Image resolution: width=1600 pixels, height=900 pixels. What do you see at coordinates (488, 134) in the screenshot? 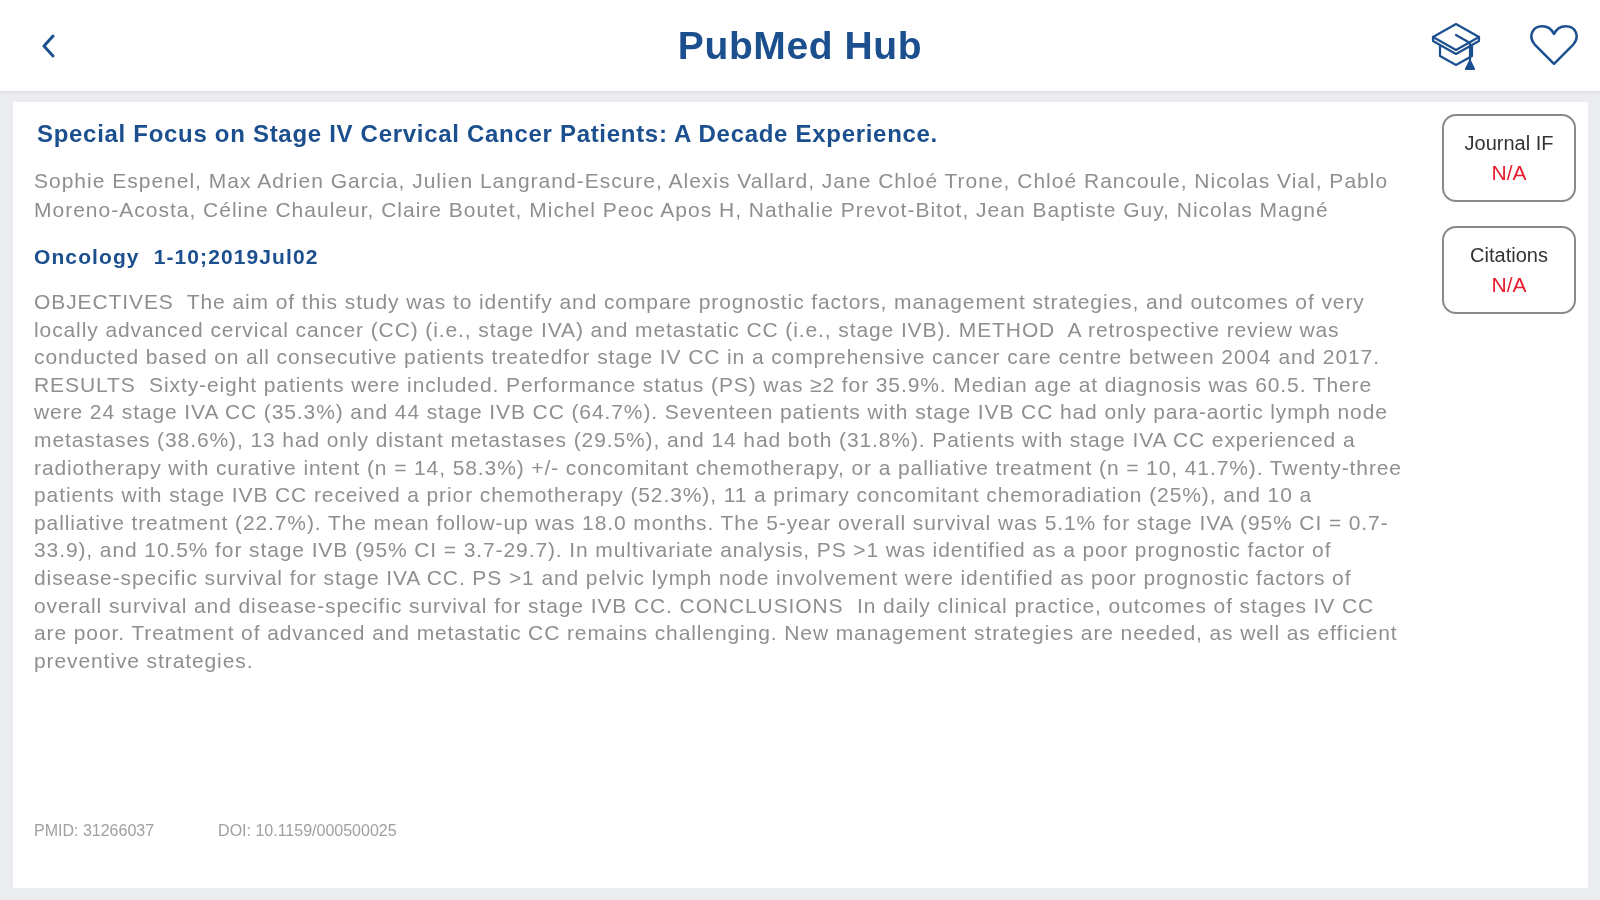
I see `article-title: Special Focus on Stage IV Cervical Cancer Patients: A Decade Experience.` at bounding box center [488, 134].